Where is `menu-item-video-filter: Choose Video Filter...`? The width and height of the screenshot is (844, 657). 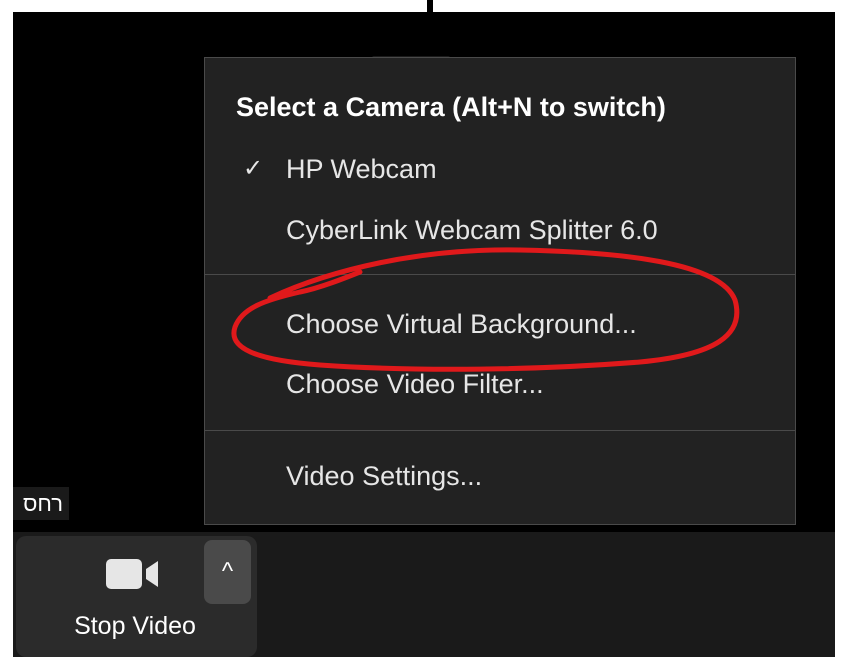
menu-item-video-filter: Choose Video Filter... is located at coordinates (415, 384).